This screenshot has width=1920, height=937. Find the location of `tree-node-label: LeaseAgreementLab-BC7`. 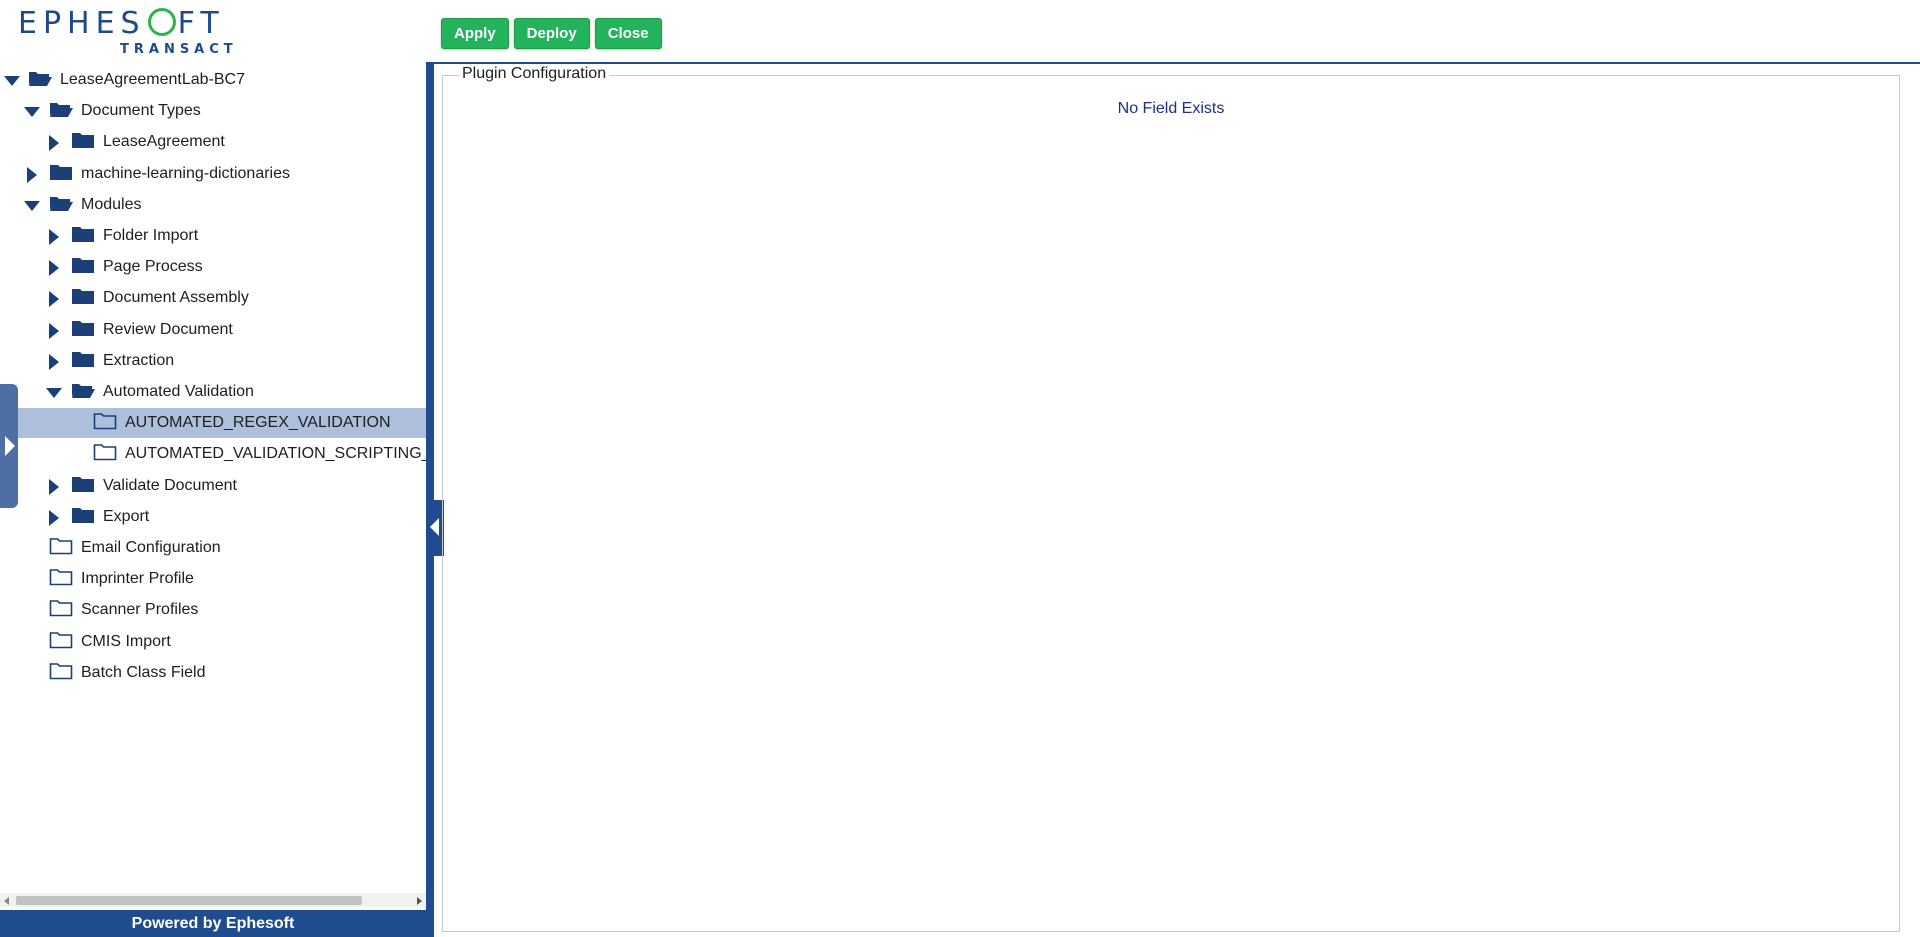

tree-node-label: LeaseAgreementLab-BC7 is located at coordinates (153, 79).